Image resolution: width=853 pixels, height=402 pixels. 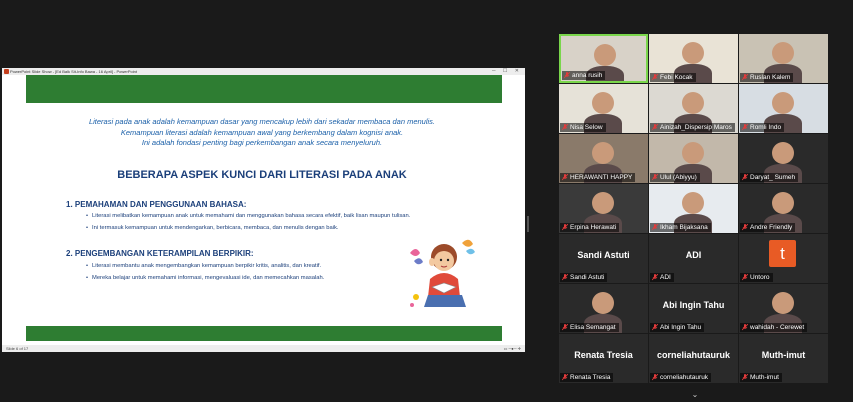 What do you see at coordinates (264, 89) in the screenshot?
I see `slide-header-band` at bounding box center [264, 89].